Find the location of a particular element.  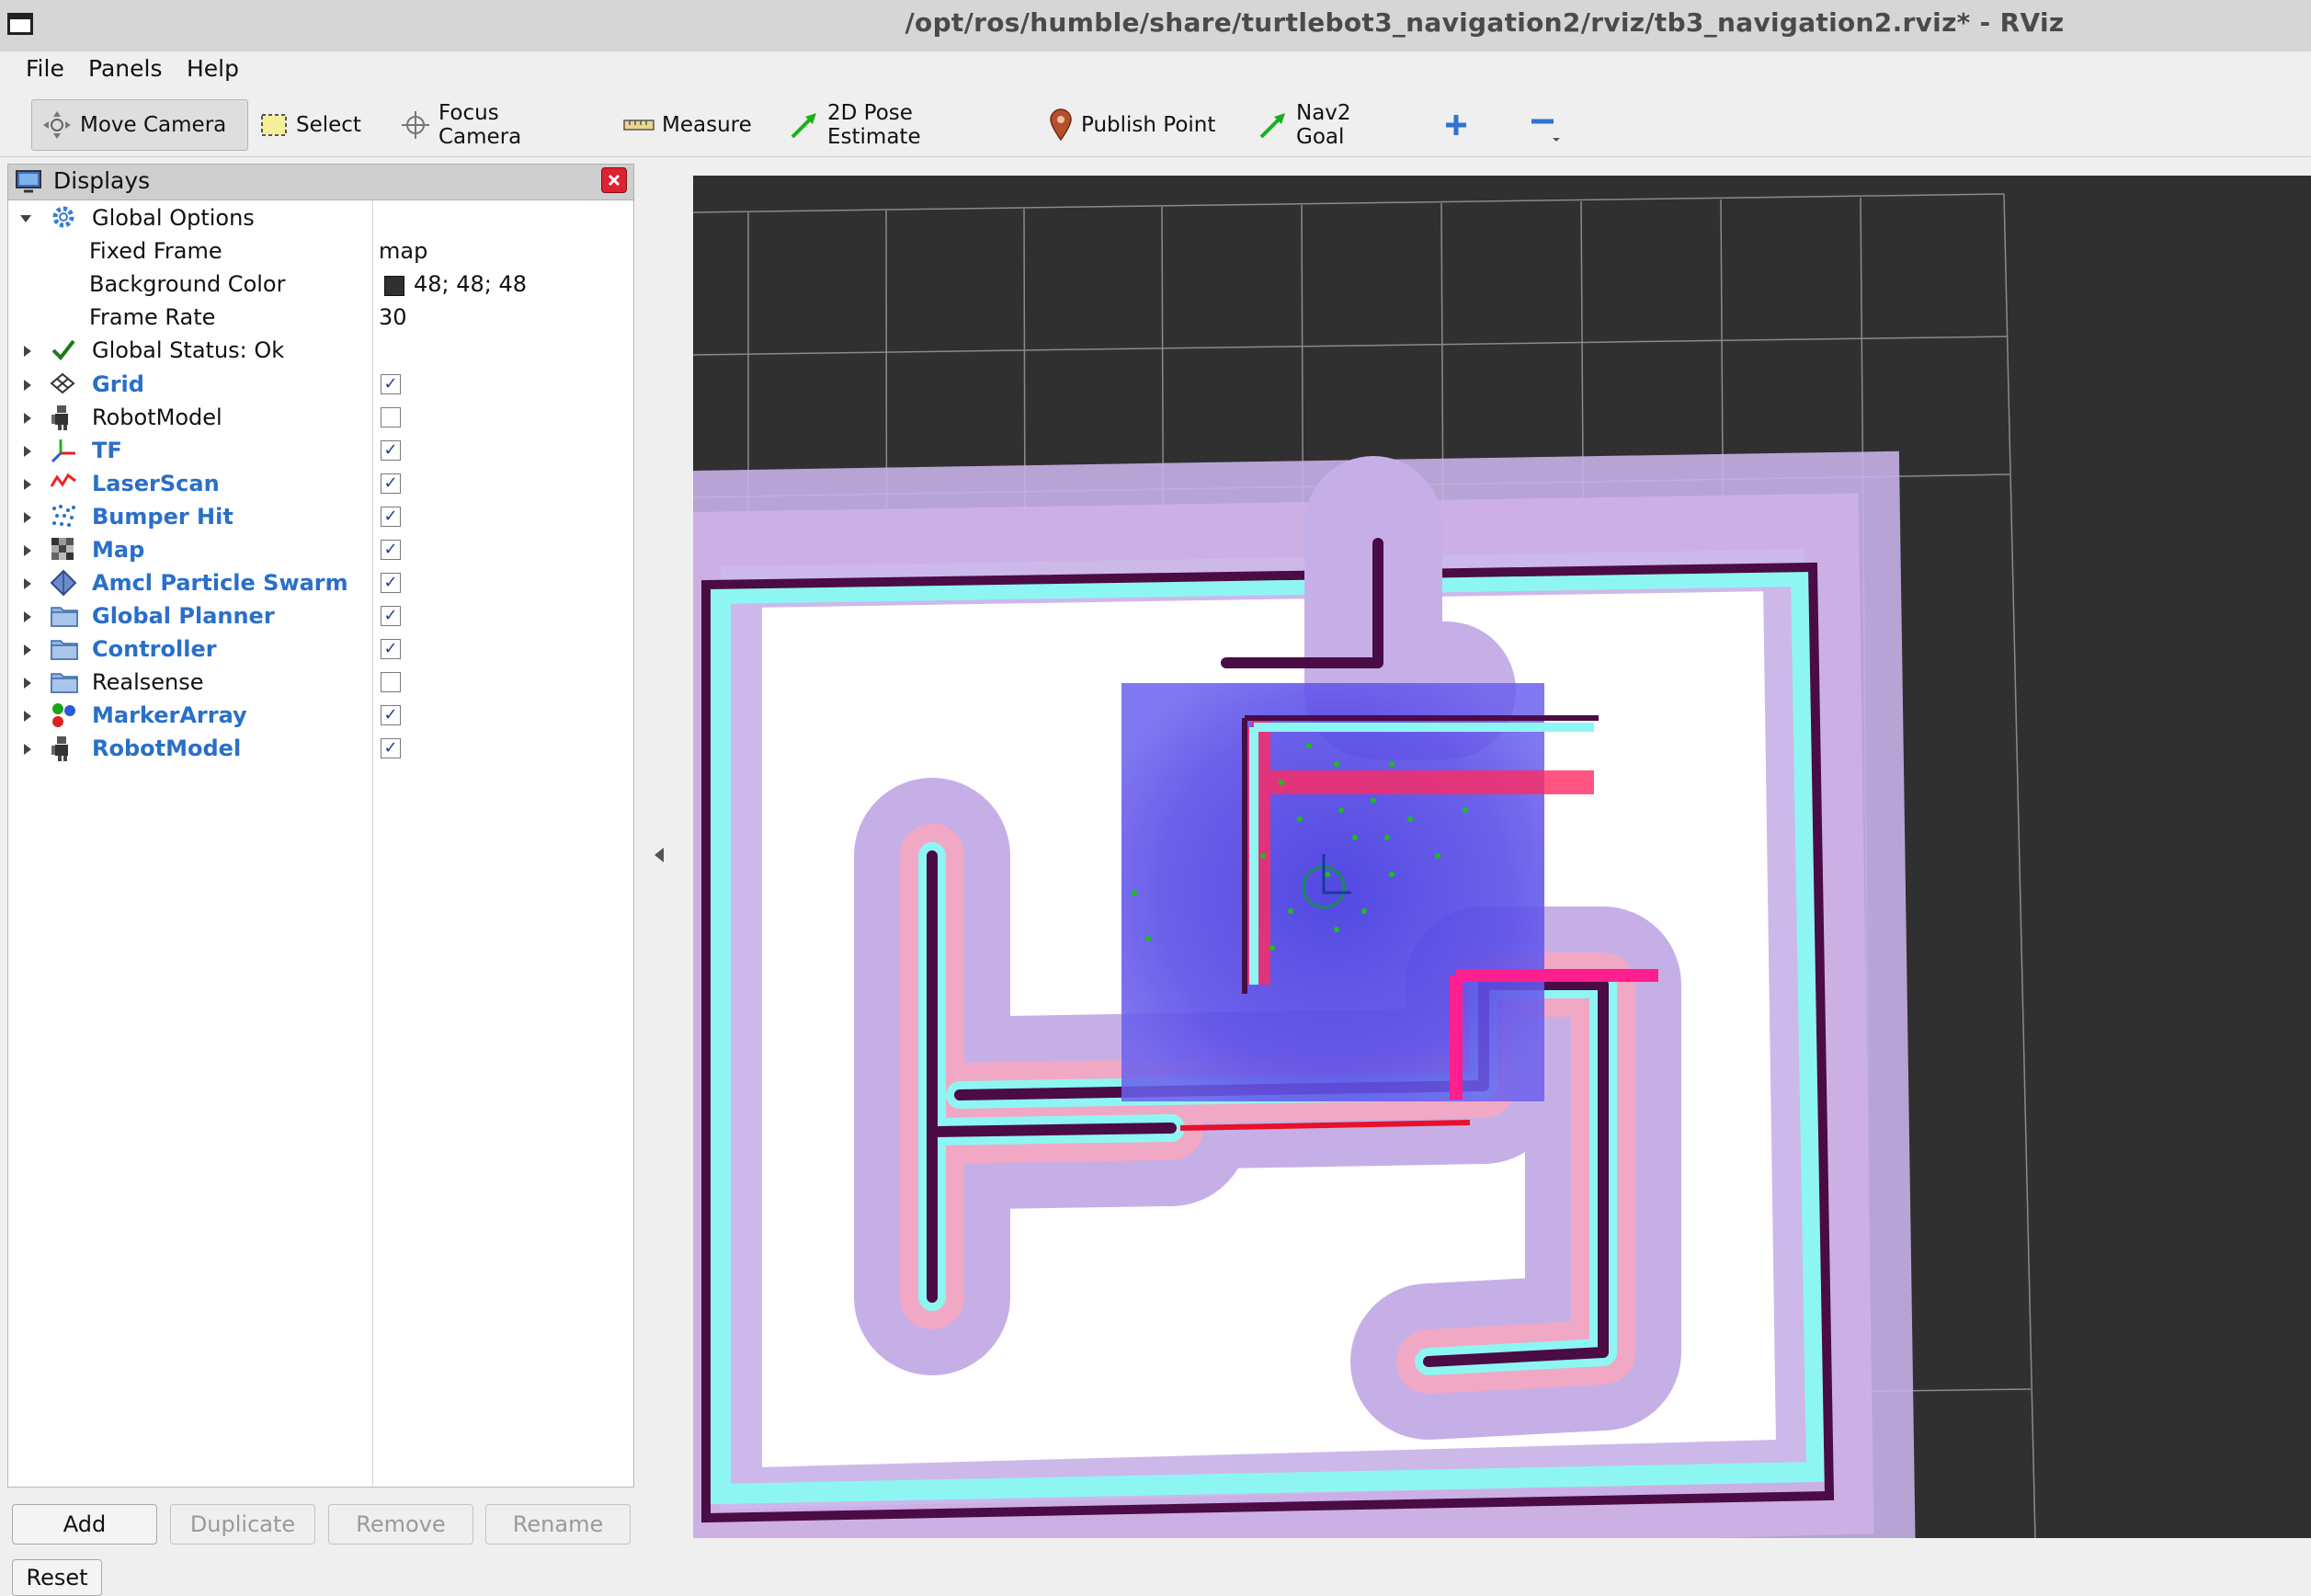

color-swatch is located at coordinates (394, 286).